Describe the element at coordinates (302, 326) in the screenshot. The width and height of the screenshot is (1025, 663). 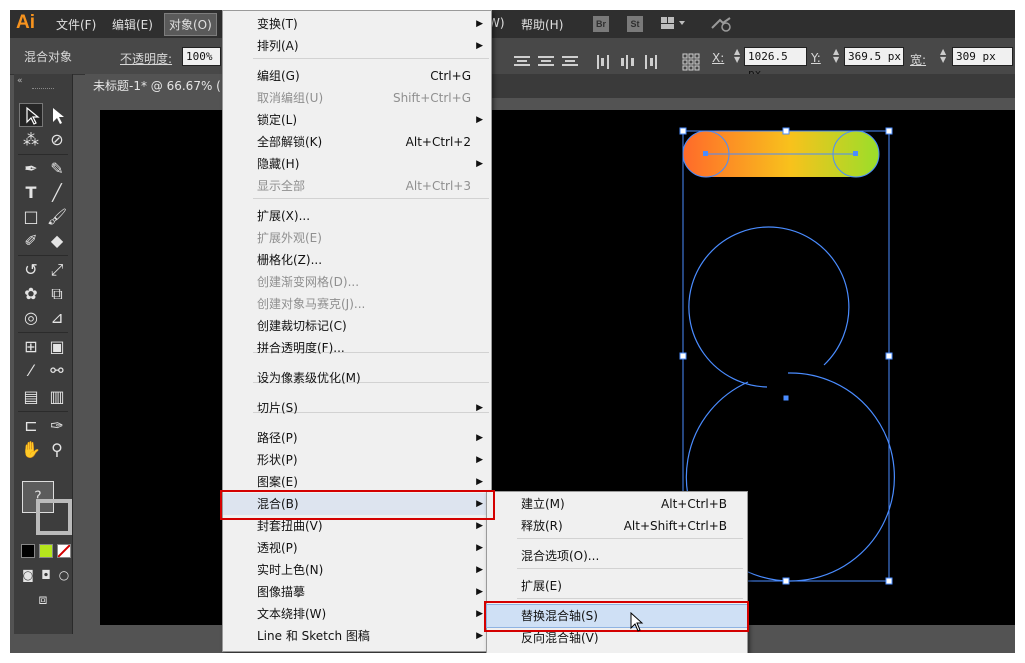
I see `menu-item-label: 创建裁切标记(C)` at that location.